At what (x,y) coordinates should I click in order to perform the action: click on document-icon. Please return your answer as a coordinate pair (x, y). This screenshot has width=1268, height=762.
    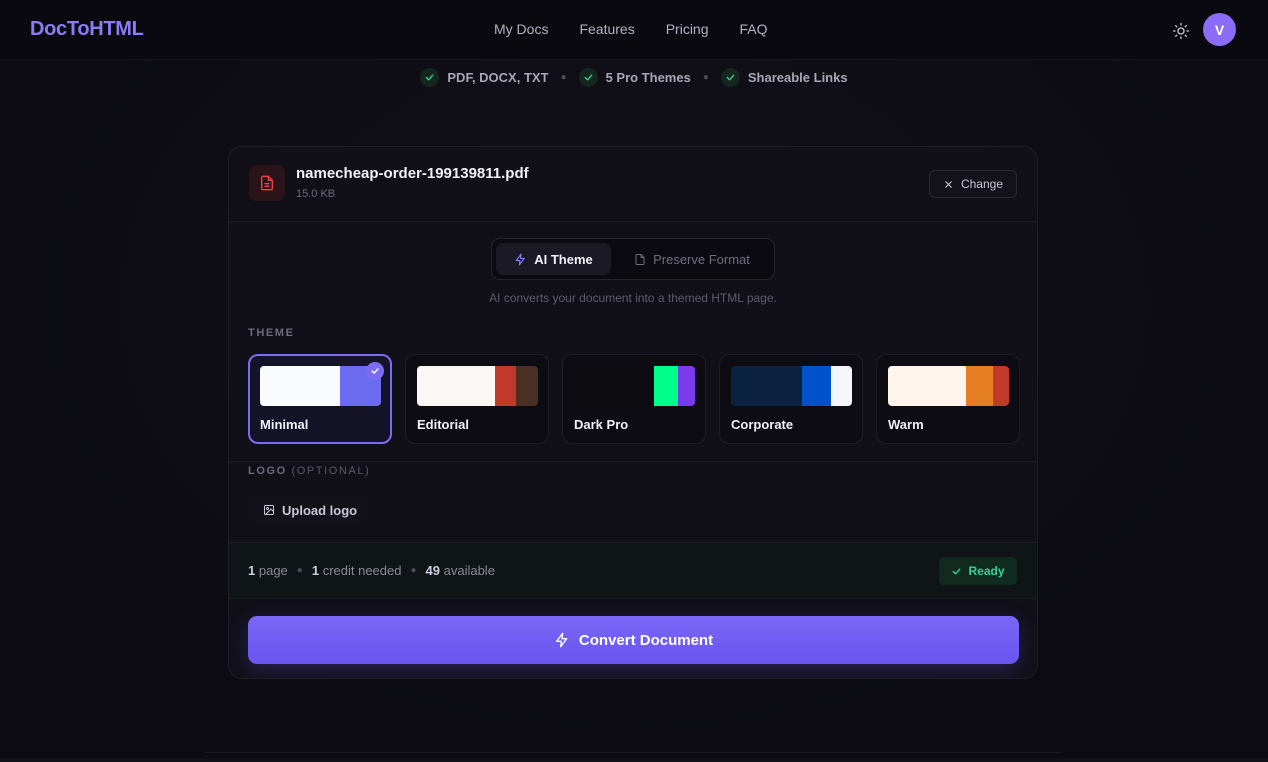
    Looking at the image, I should click on (640, 259).